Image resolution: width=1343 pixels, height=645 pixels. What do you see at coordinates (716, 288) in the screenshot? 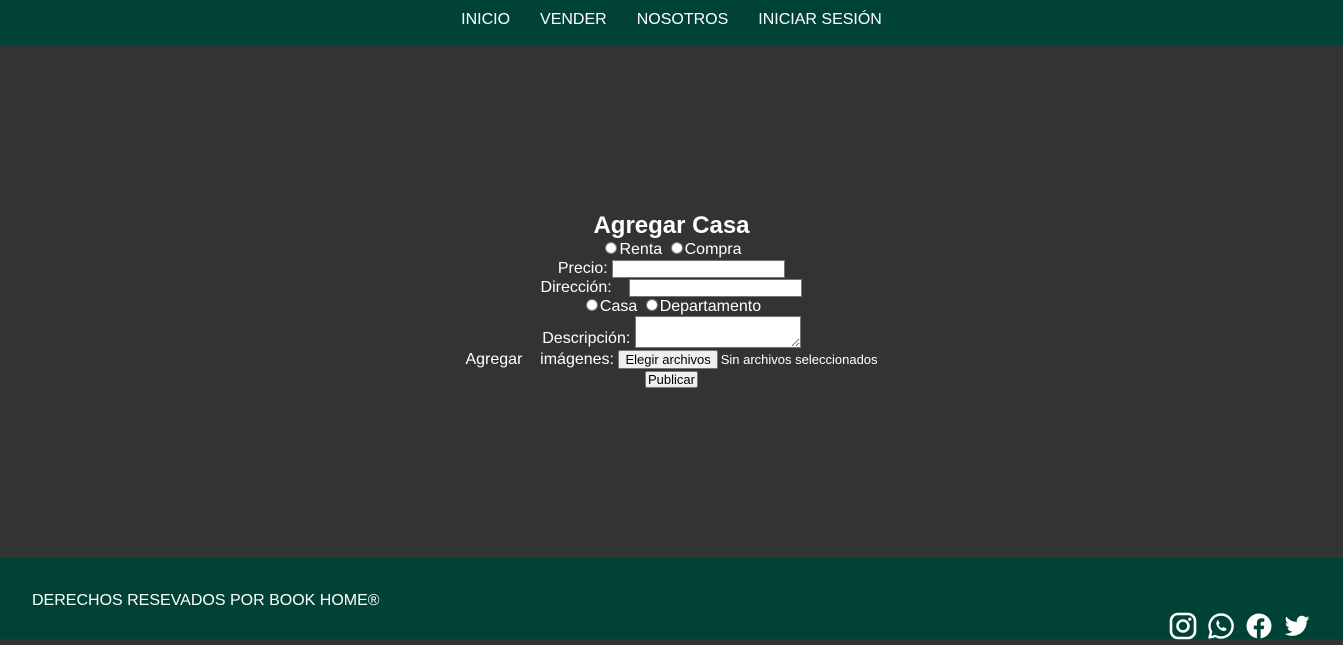
I see `address-input` at bounding box center [716, 288].